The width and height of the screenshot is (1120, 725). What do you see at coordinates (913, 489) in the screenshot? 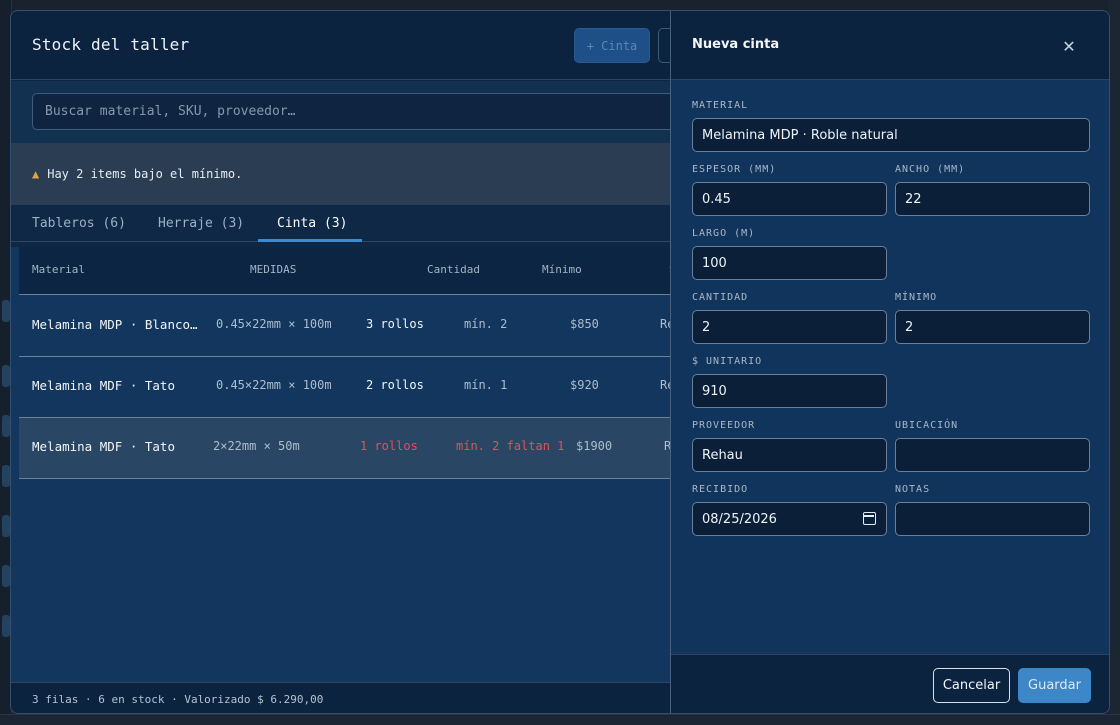
I see `notas-label: NOTAS` at bounding box center [913, 489].